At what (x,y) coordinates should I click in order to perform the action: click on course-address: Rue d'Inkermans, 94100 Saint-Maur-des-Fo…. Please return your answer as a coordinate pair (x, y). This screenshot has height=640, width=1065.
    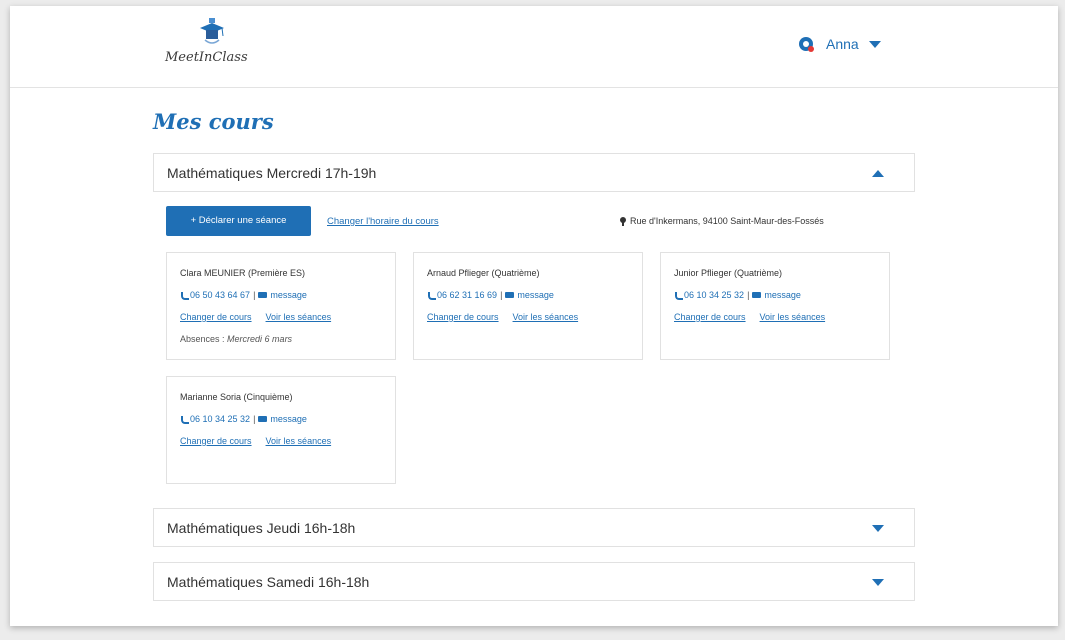
    Looking at the image, I should click on (722, 221).